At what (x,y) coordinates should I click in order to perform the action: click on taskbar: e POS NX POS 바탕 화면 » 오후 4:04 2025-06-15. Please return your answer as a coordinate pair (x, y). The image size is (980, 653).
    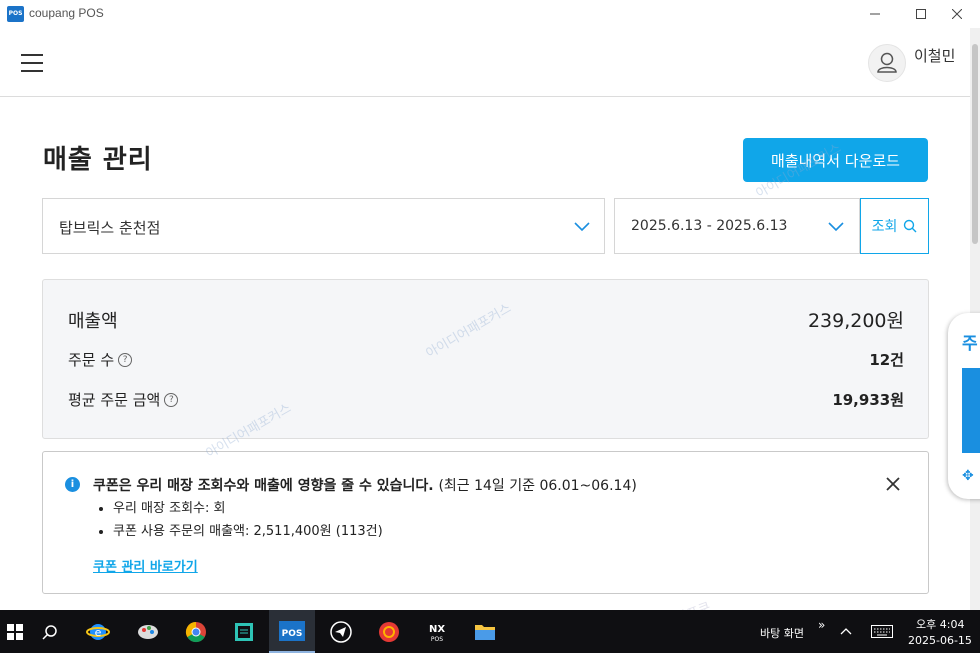
    Looking at the image, I should click on (490, 631).